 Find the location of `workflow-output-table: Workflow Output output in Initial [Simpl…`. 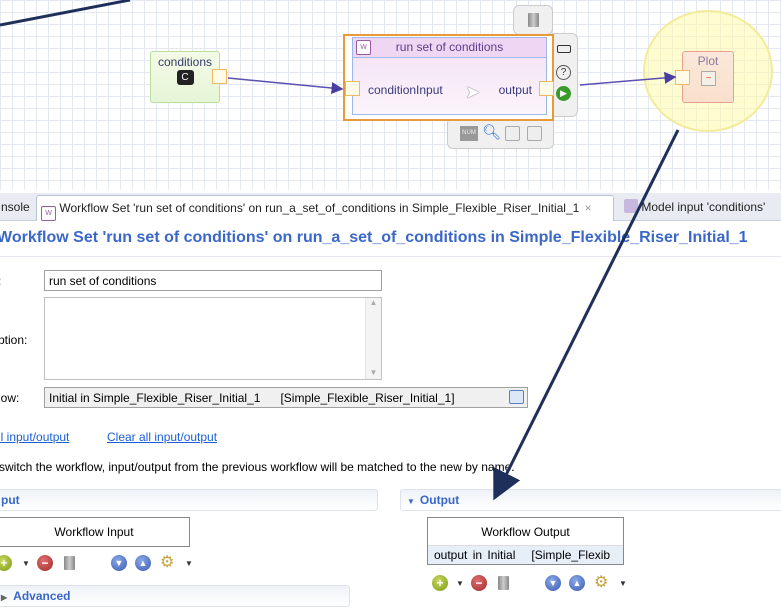

workflow-output-table: Workflow Output output in Initial [Simpl… is located at coordinates (525, 541).